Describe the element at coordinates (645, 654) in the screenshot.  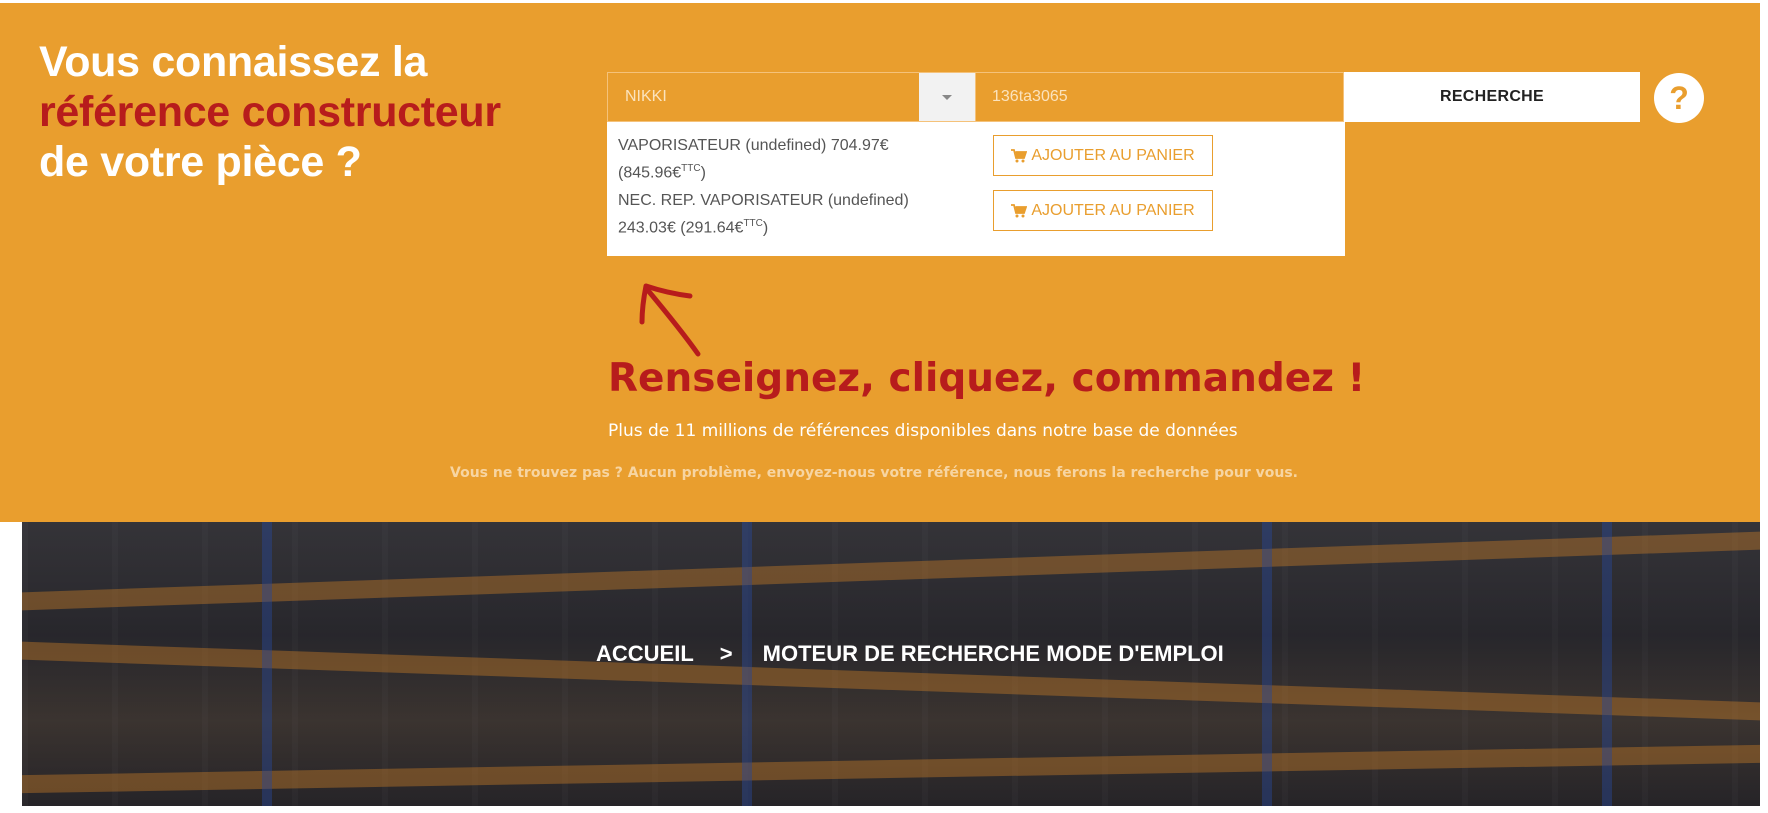
I see `breadcrumb-home-link: ACCUEIL` at that location.